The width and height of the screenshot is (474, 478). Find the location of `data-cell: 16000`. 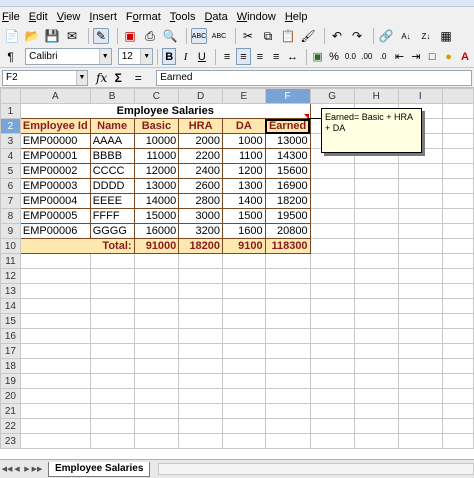

data-cell: 16000 is located at coordinates (156, 231).